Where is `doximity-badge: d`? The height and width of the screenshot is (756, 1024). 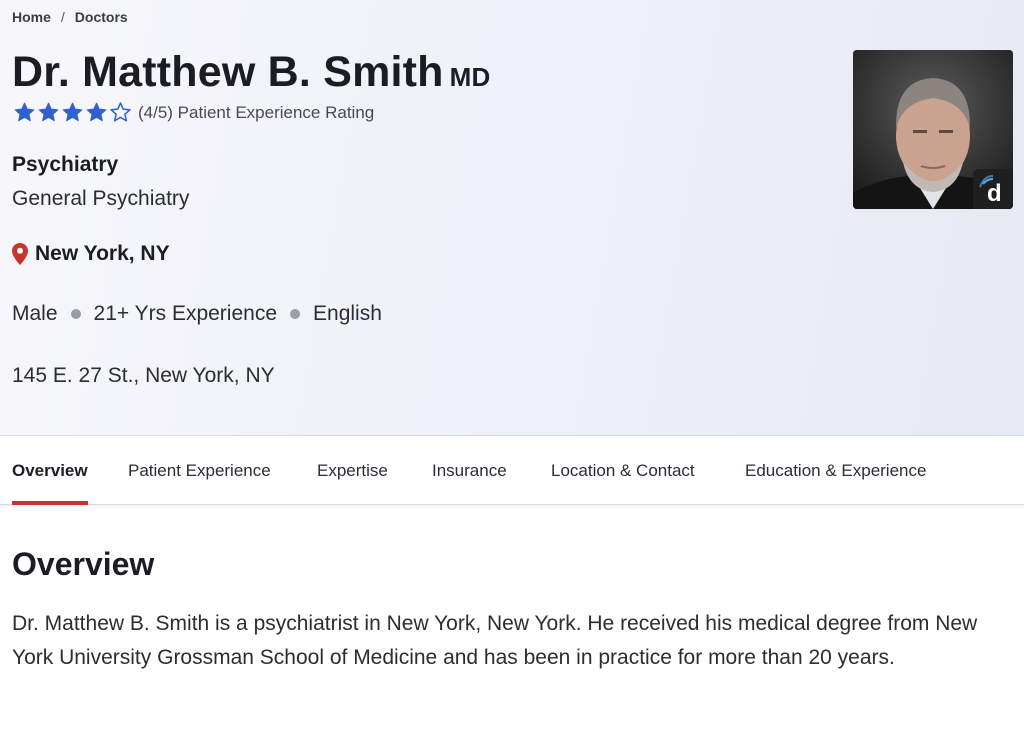 doximity-badge: d is located at coordinates (993, 189).